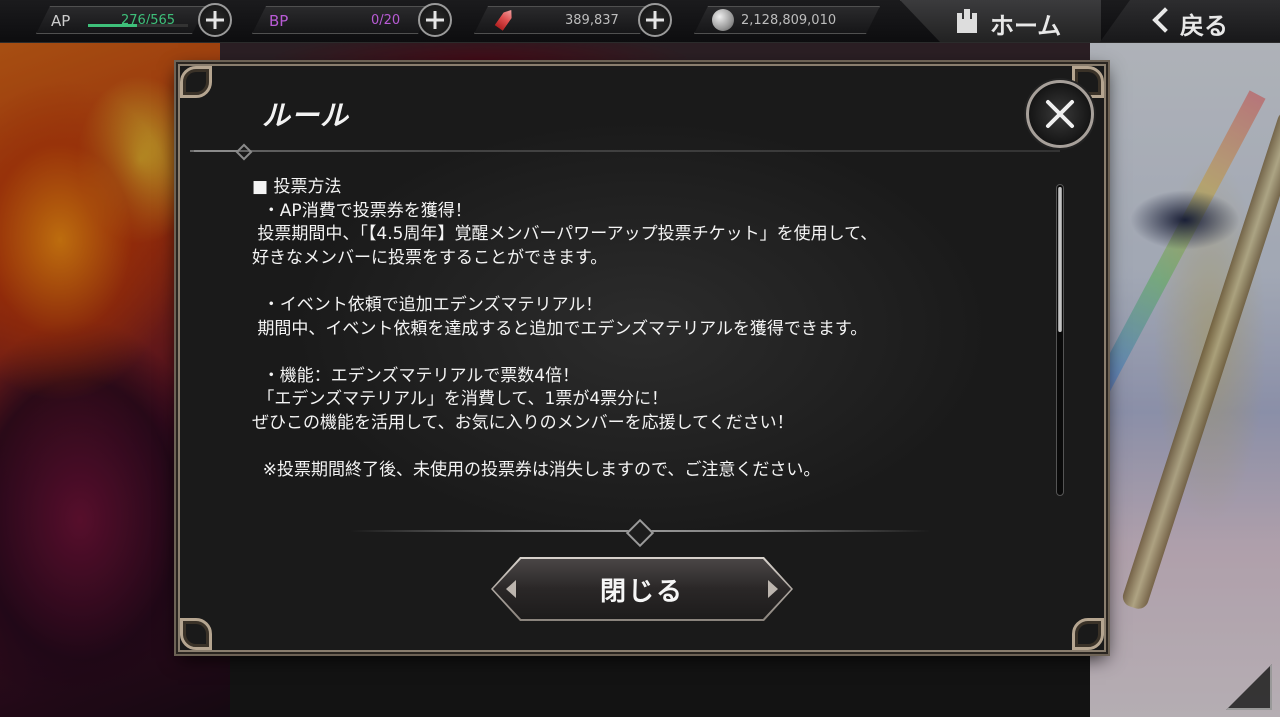 This screenshot has width=1280, height=717. I want to click on ap-label: AP, so click(61, 21).